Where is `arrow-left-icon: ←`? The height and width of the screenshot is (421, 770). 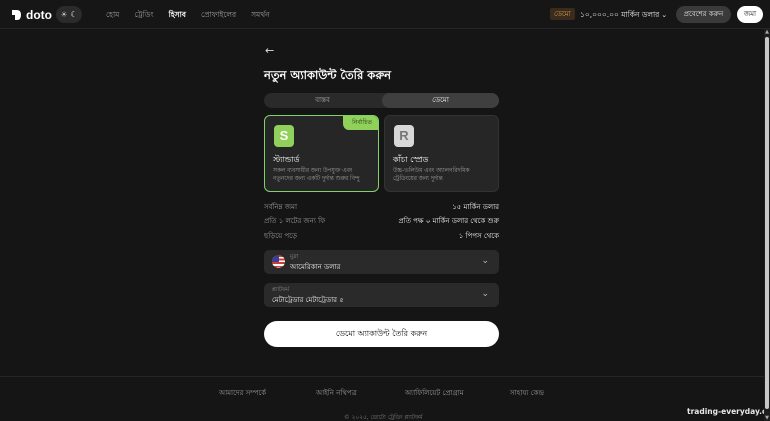 arrow-left-icon: ← is located at coordinates (269, 50).